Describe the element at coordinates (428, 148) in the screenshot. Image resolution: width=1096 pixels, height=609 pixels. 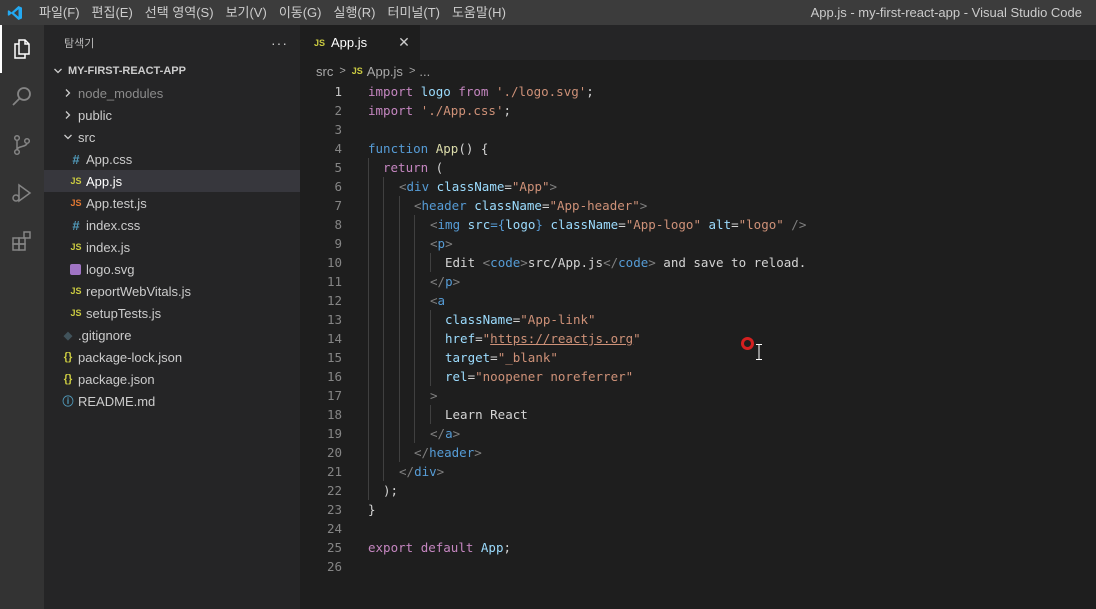
I see `code-text: function App() {` at that location.